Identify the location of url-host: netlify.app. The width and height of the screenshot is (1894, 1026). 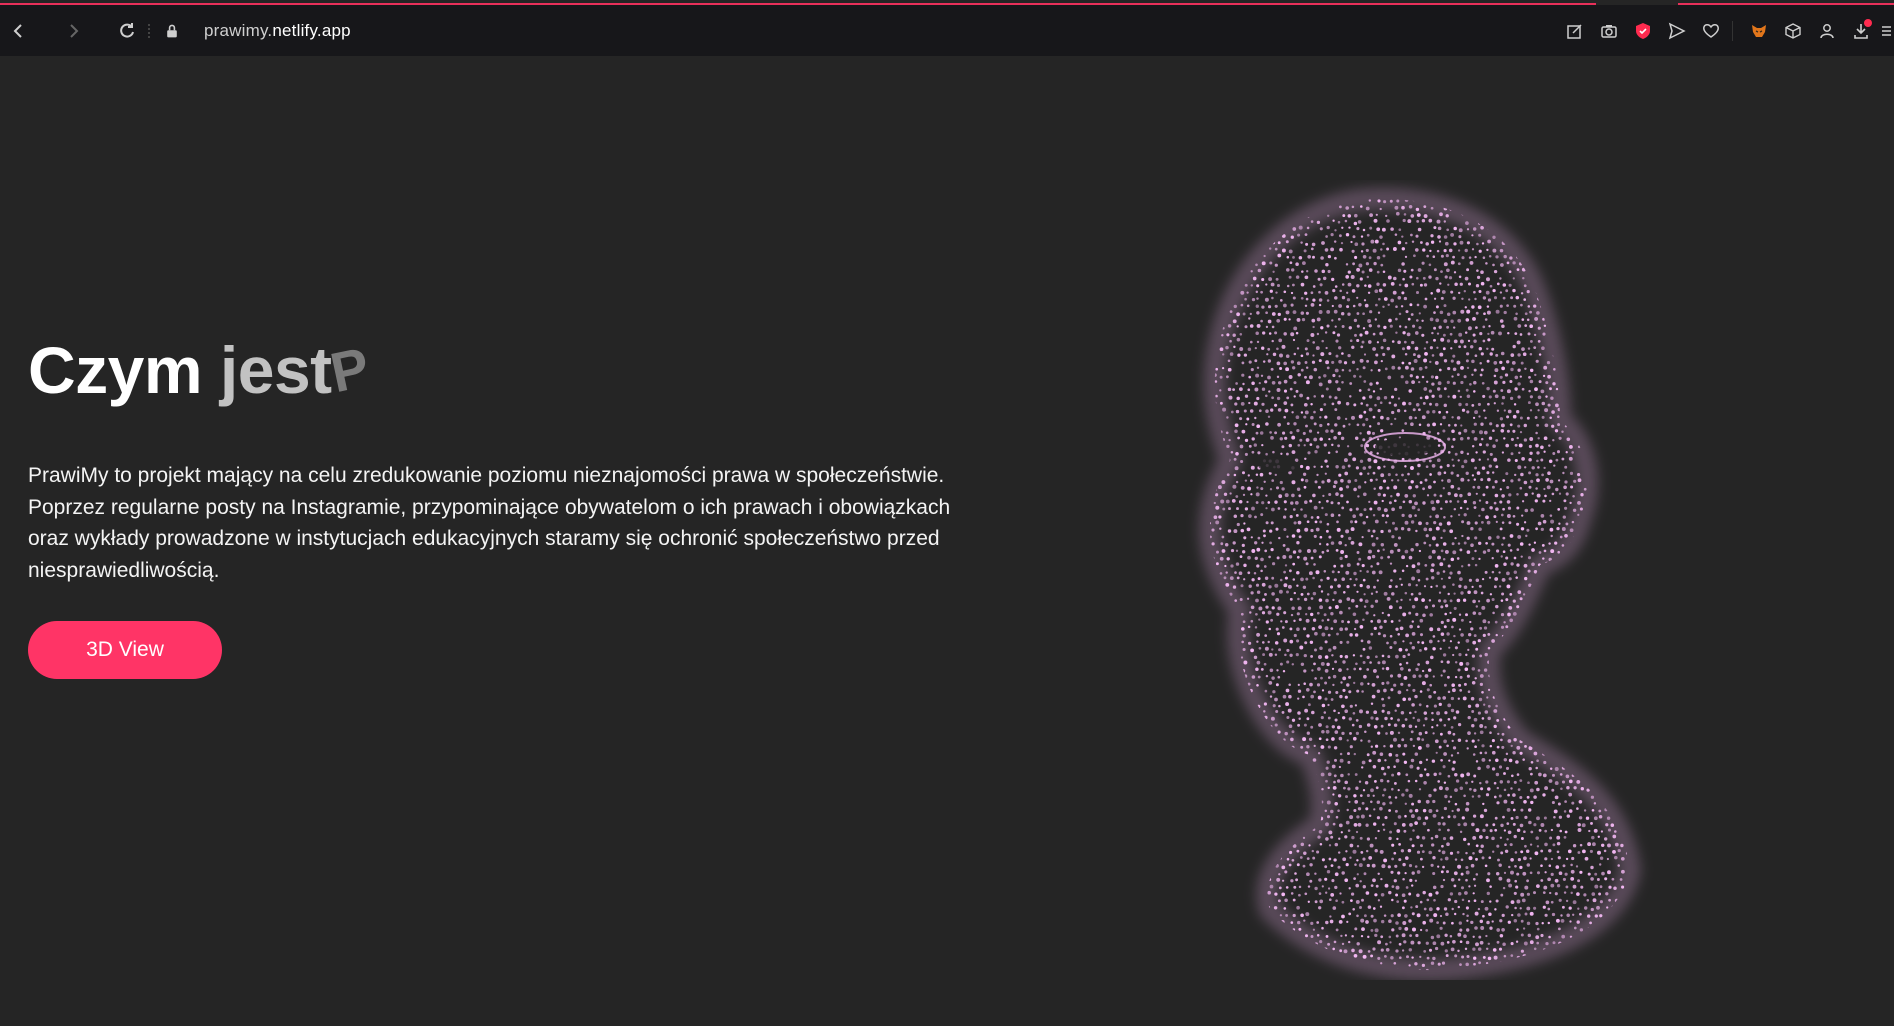
(311, 30).